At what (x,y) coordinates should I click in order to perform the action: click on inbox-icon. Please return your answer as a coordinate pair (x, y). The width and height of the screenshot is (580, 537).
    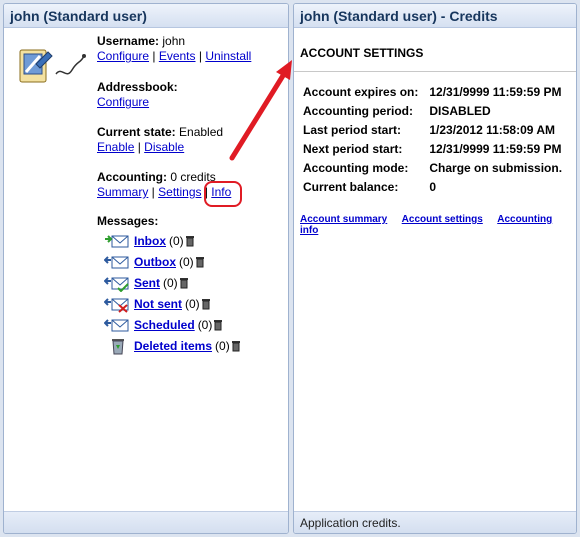
    Looking at the image, I should click on (117, 241).